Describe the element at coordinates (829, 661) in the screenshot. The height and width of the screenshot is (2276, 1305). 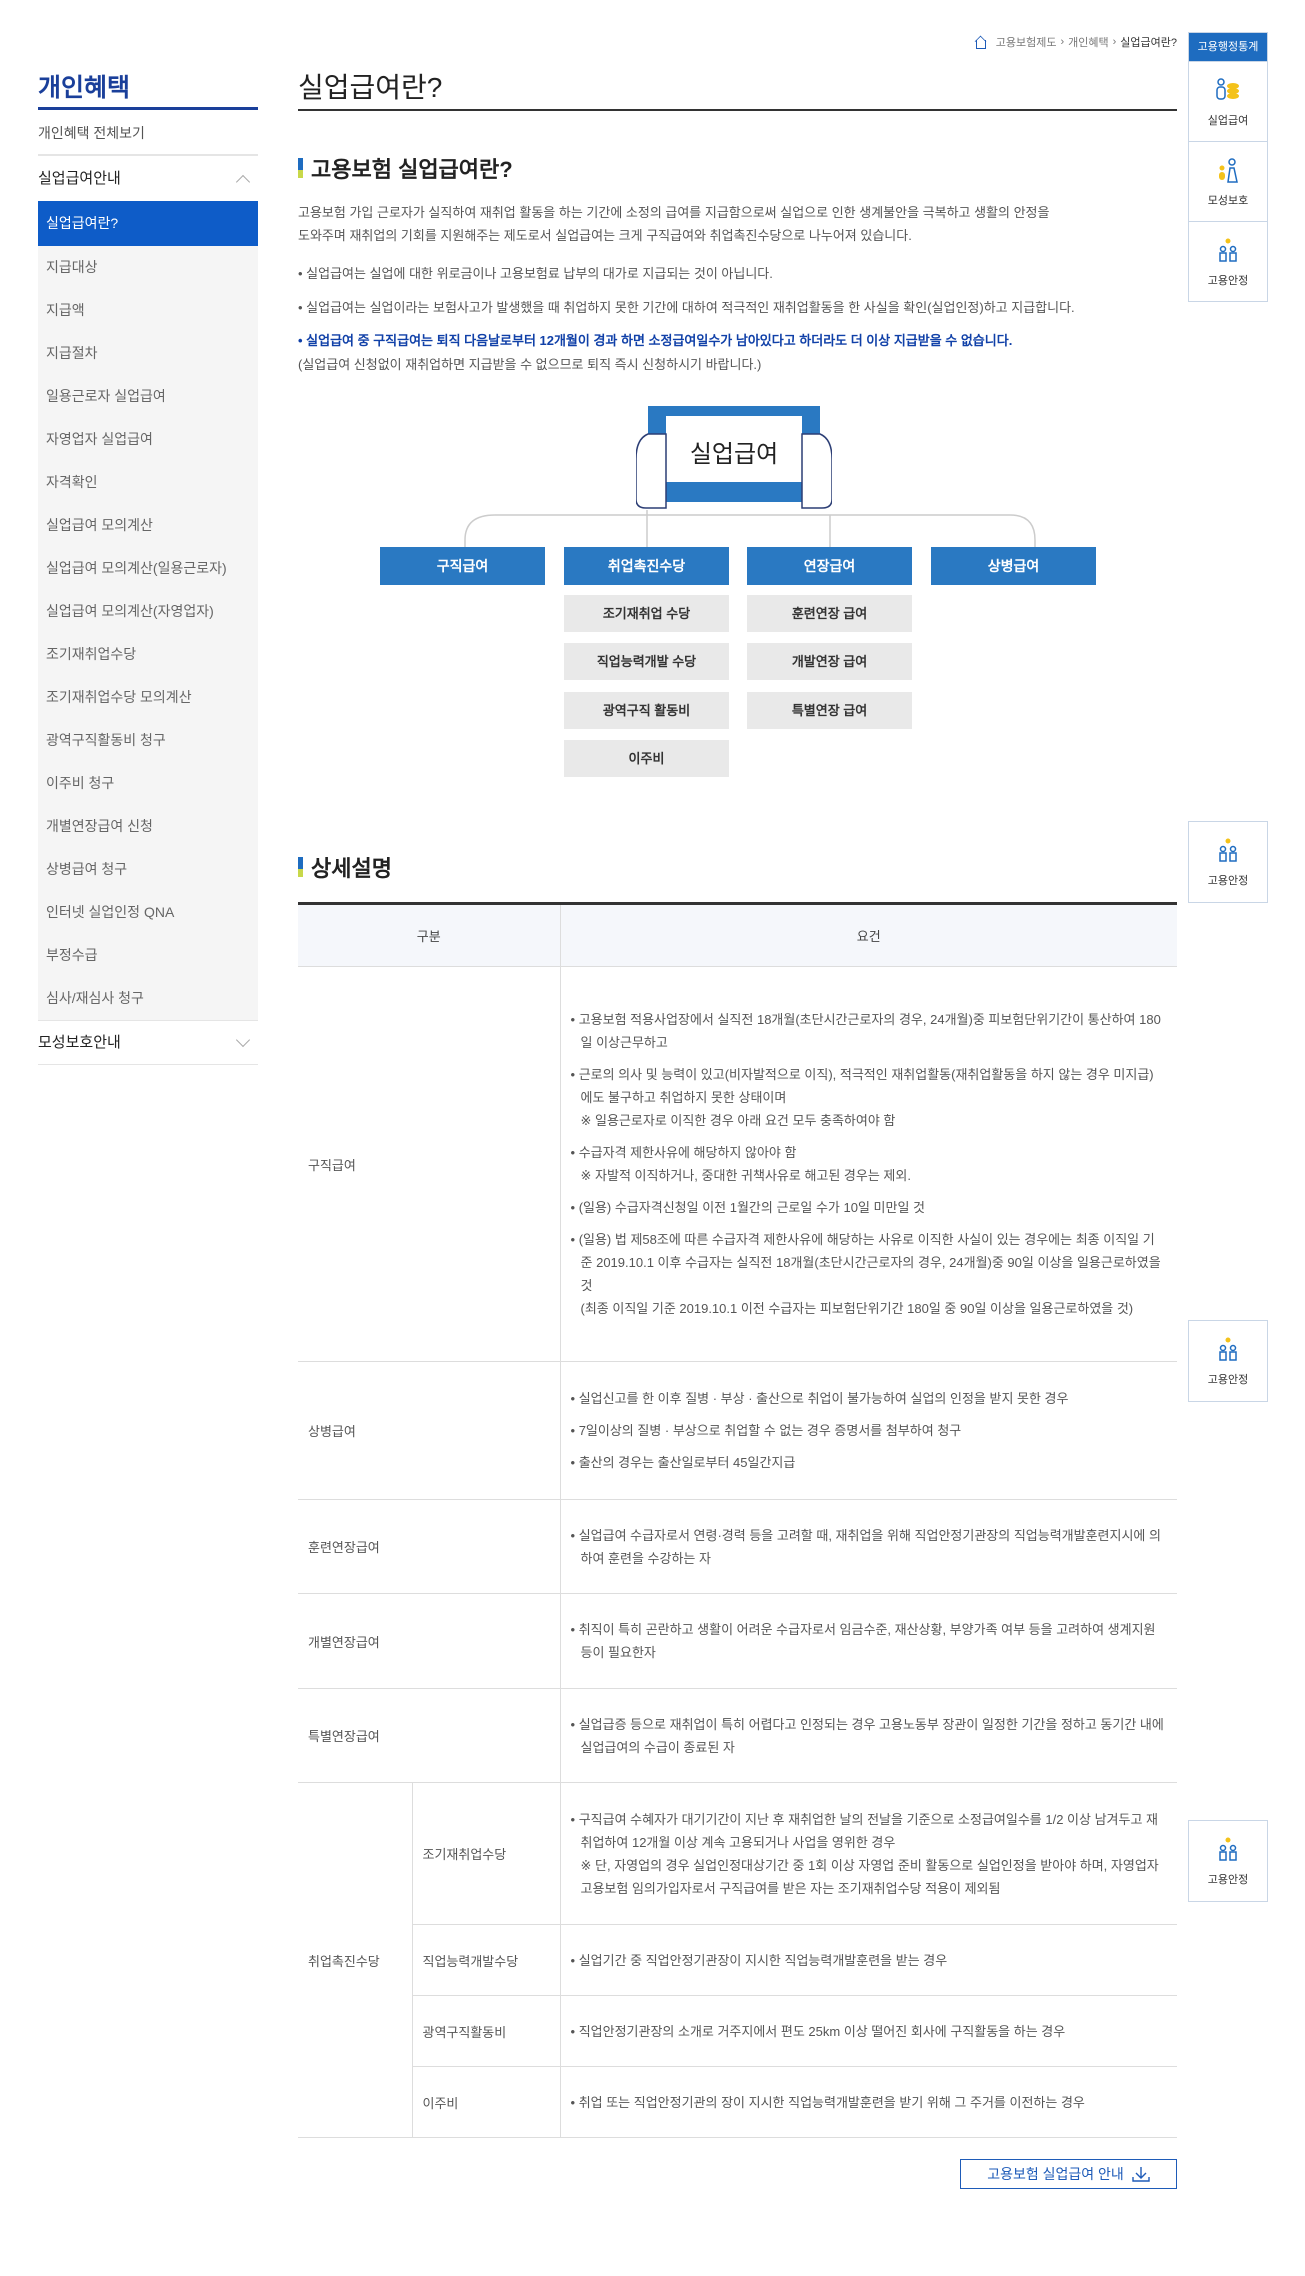
I see `subcategory: 개발연장 급여` at that location.